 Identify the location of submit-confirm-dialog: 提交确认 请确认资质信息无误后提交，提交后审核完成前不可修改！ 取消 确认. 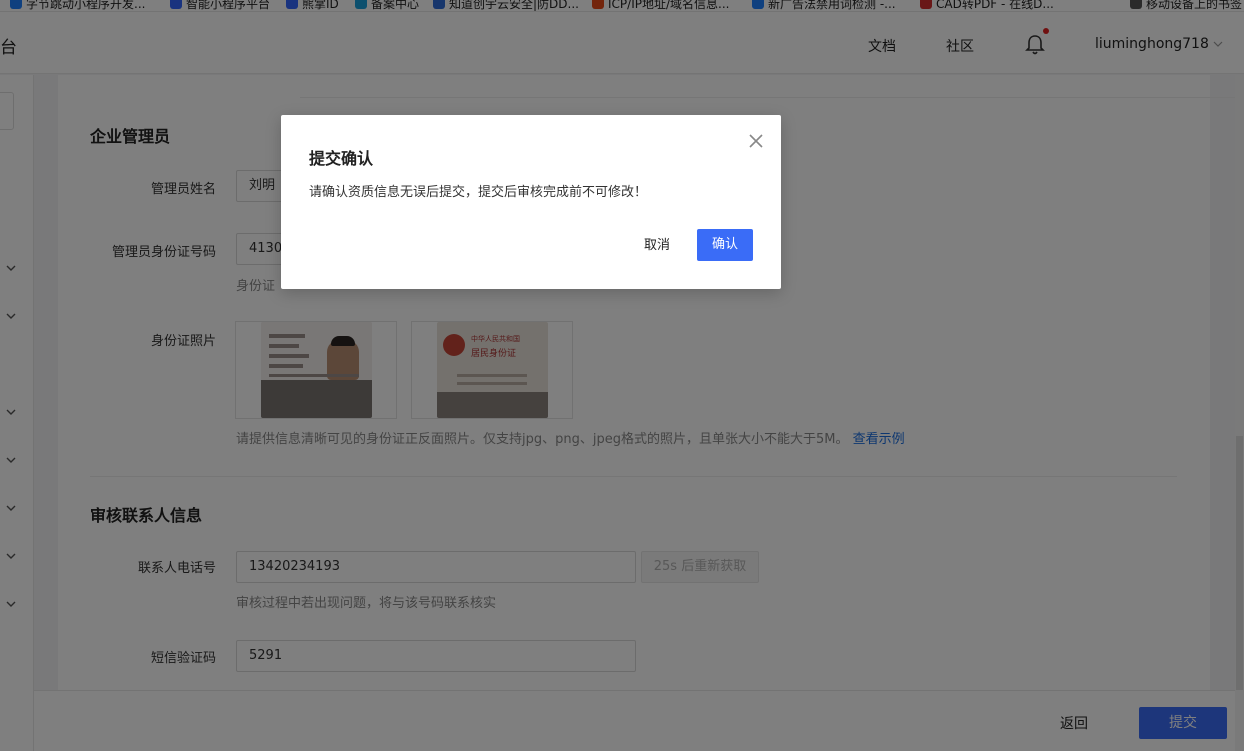
(531, 202).